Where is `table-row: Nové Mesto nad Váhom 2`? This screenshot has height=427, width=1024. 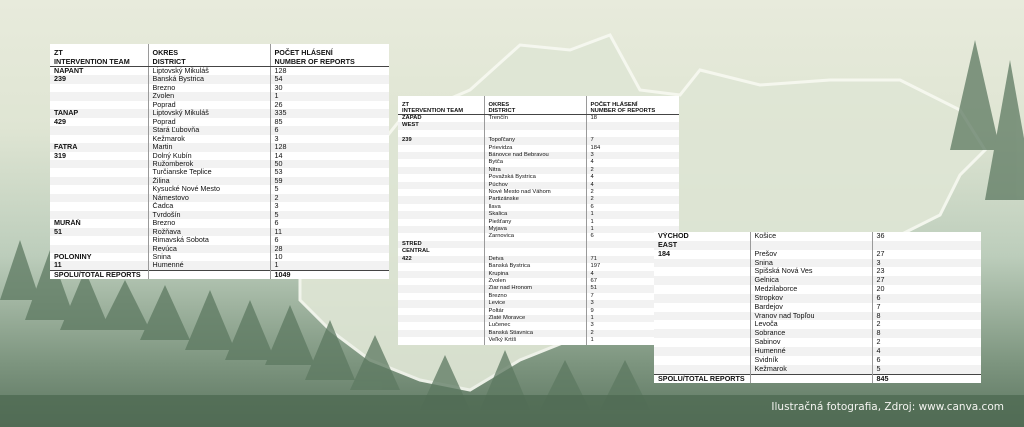
table-row: Nové Mesto nad Váhom 2 is located at coordinates (538, 193).